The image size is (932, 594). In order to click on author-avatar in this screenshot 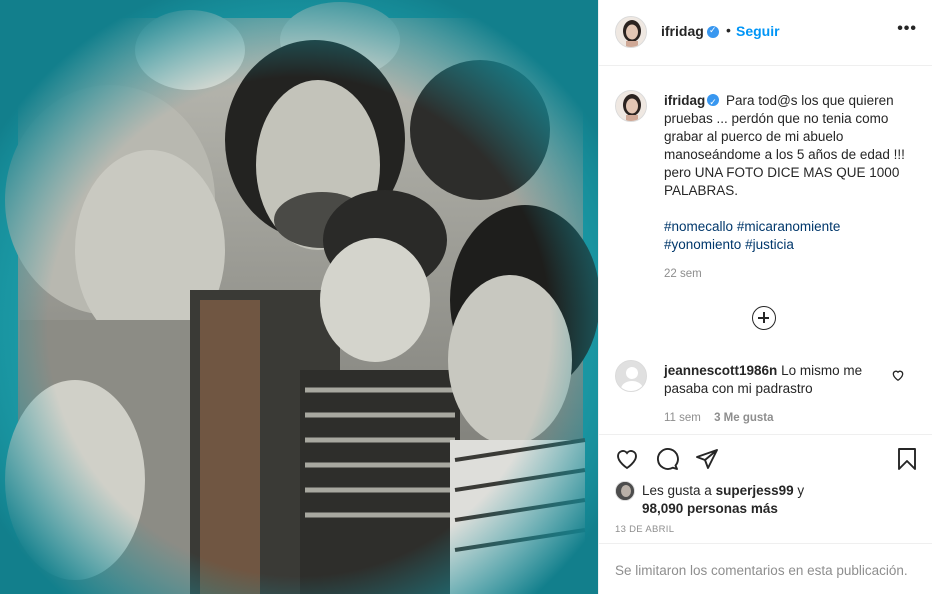, I will do `click(631, 32)`.